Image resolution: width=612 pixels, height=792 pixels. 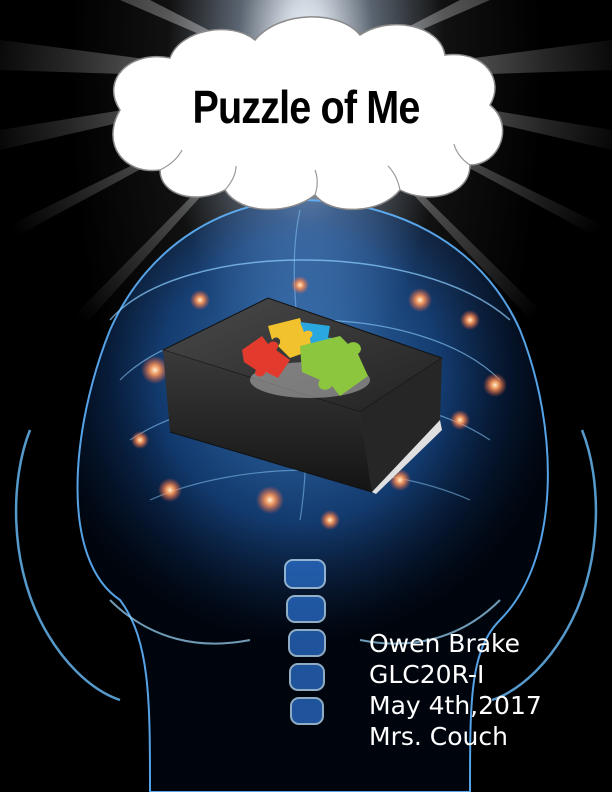 What do you see at coordinates (445, 643) in the screenshot?
I see `author-name: Owen Brake` at bounding box center [445, 643].